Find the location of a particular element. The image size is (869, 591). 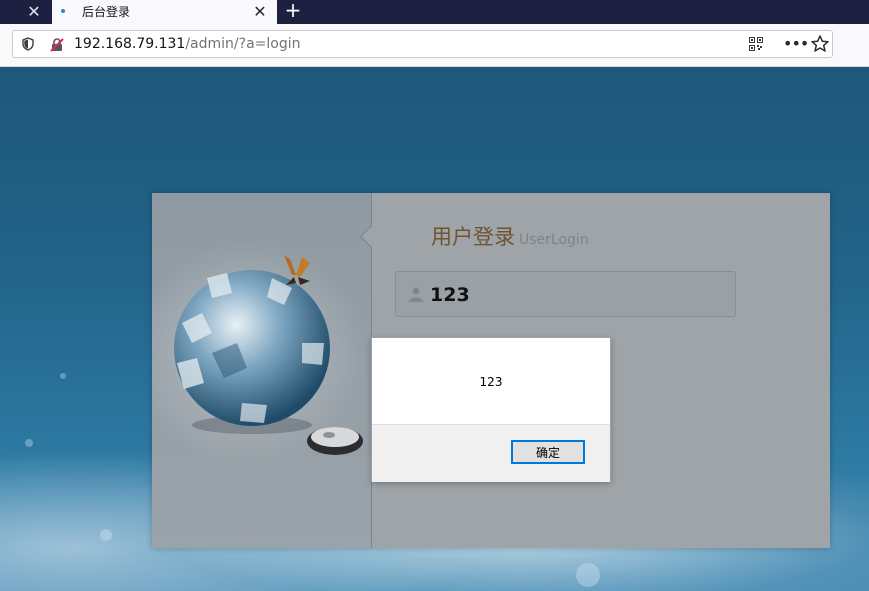

previous-tab-close-icon: ✕ is located at coordinates (34, 12).